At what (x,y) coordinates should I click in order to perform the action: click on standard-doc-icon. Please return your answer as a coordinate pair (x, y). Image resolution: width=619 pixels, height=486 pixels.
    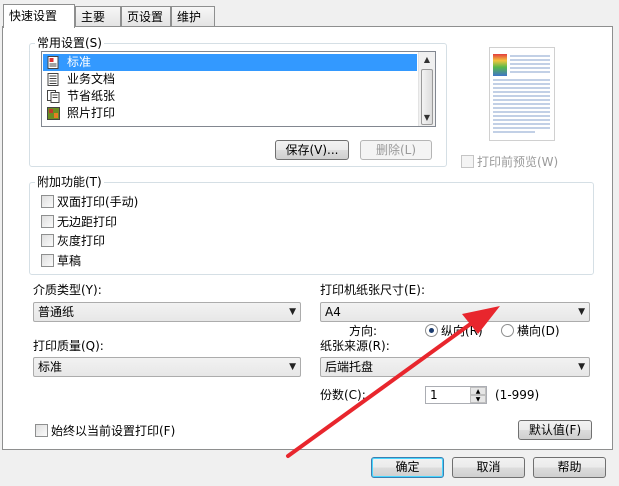
    Looking at the image, I should click on (53, 62).